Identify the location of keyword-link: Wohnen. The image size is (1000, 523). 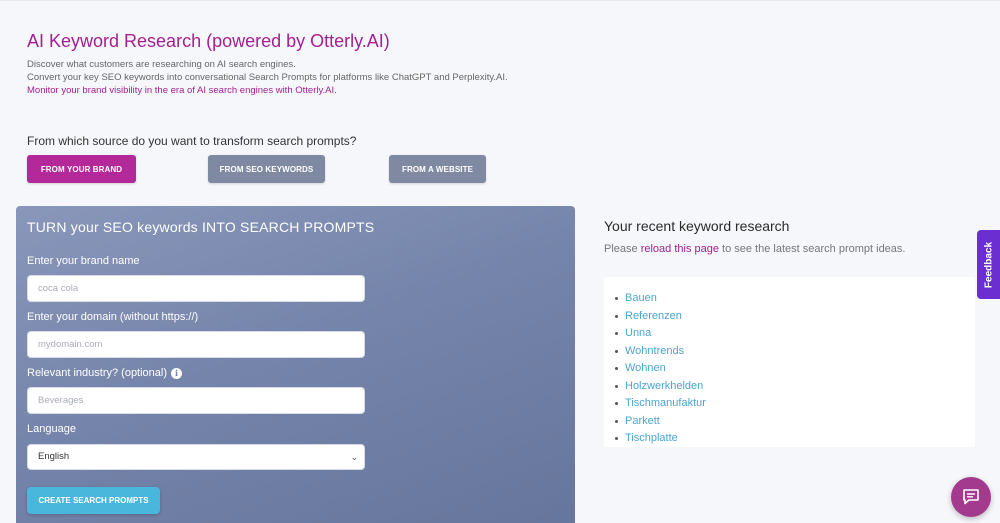
(645, 368).